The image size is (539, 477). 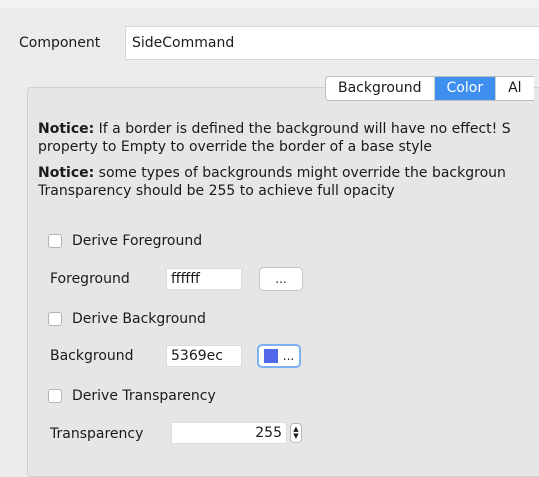 I want to click on derive-background-row: Derive Background, so click(x=127, y=319).